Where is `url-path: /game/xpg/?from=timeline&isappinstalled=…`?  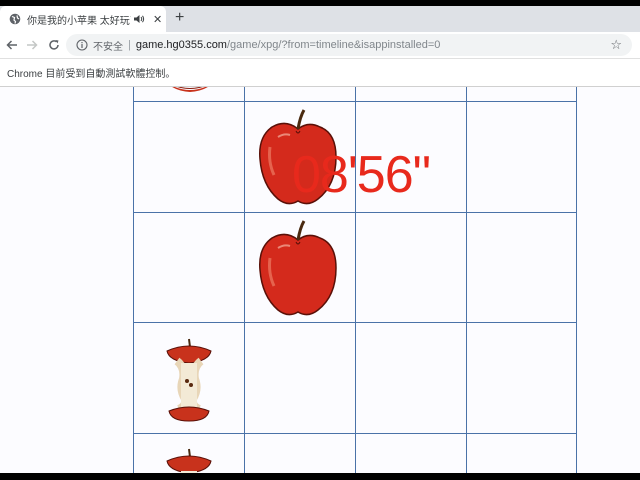
url-path: /game/xpg/?from=timeline&isappinstalled=… is located at coordinates (333, 45).